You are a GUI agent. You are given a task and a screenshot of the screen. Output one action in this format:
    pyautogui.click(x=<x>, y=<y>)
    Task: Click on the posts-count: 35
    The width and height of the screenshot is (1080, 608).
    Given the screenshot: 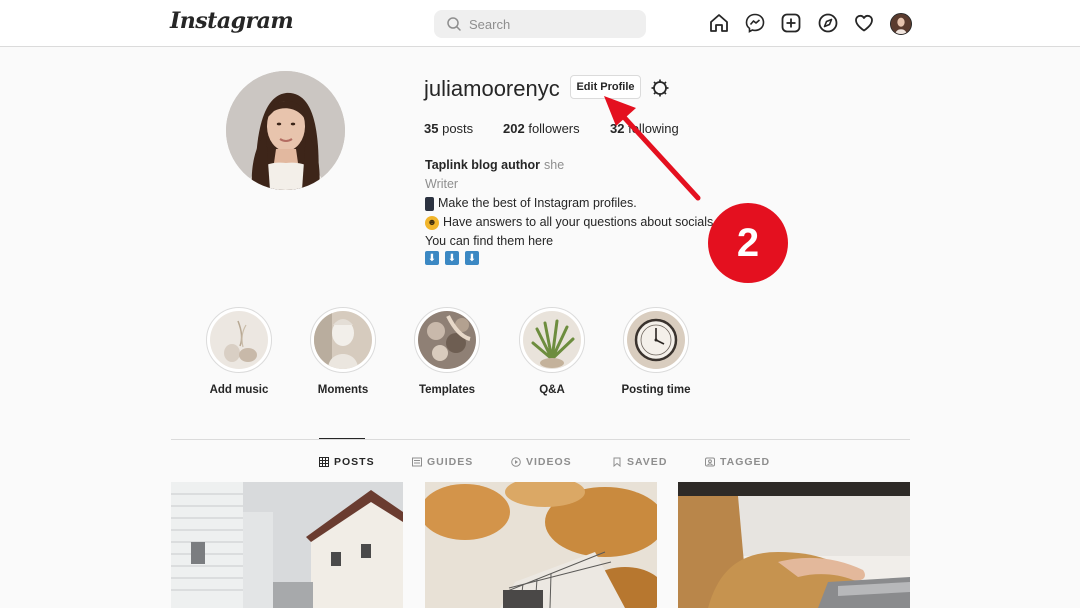 What is the action you would take?
    pyautogui.click(x=431, y=128)
    